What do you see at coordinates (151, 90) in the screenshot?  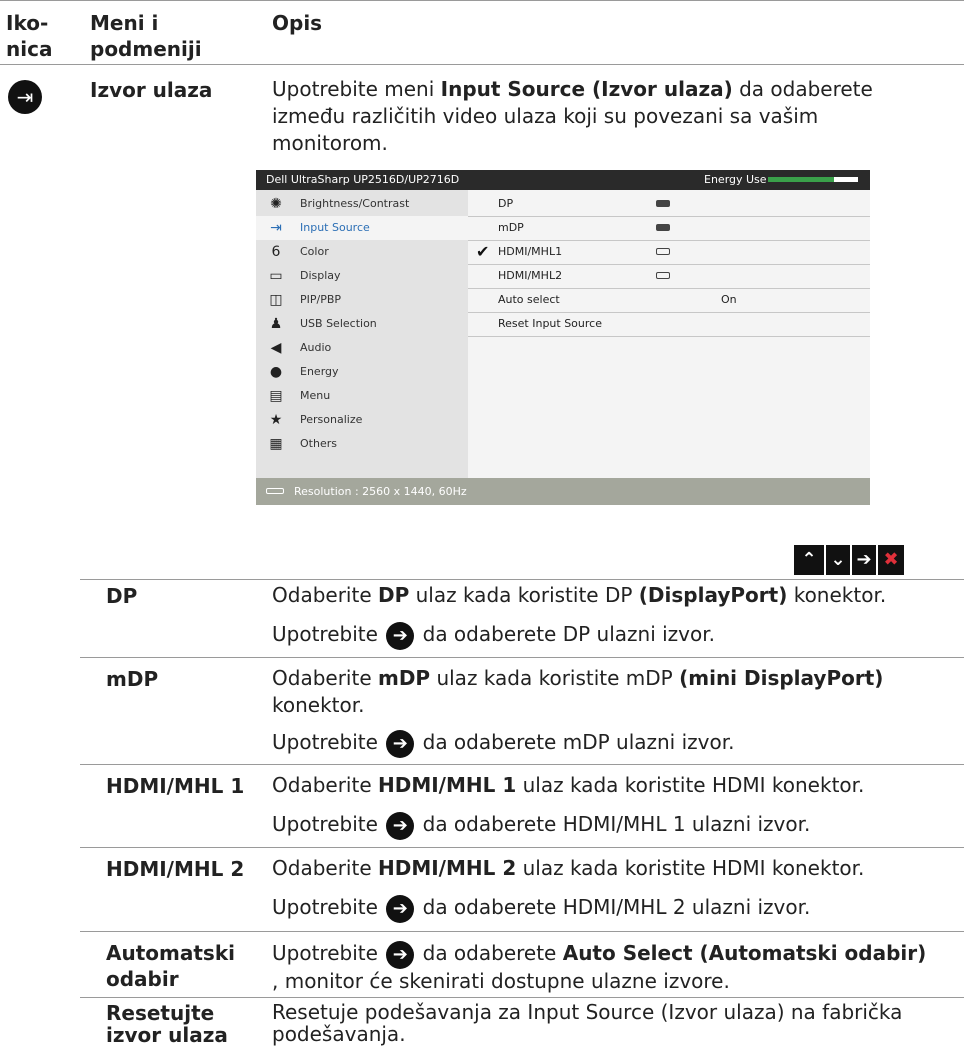 I see `menu-title-input-source: Izvor ulaza` at bounding box center [151, 90].